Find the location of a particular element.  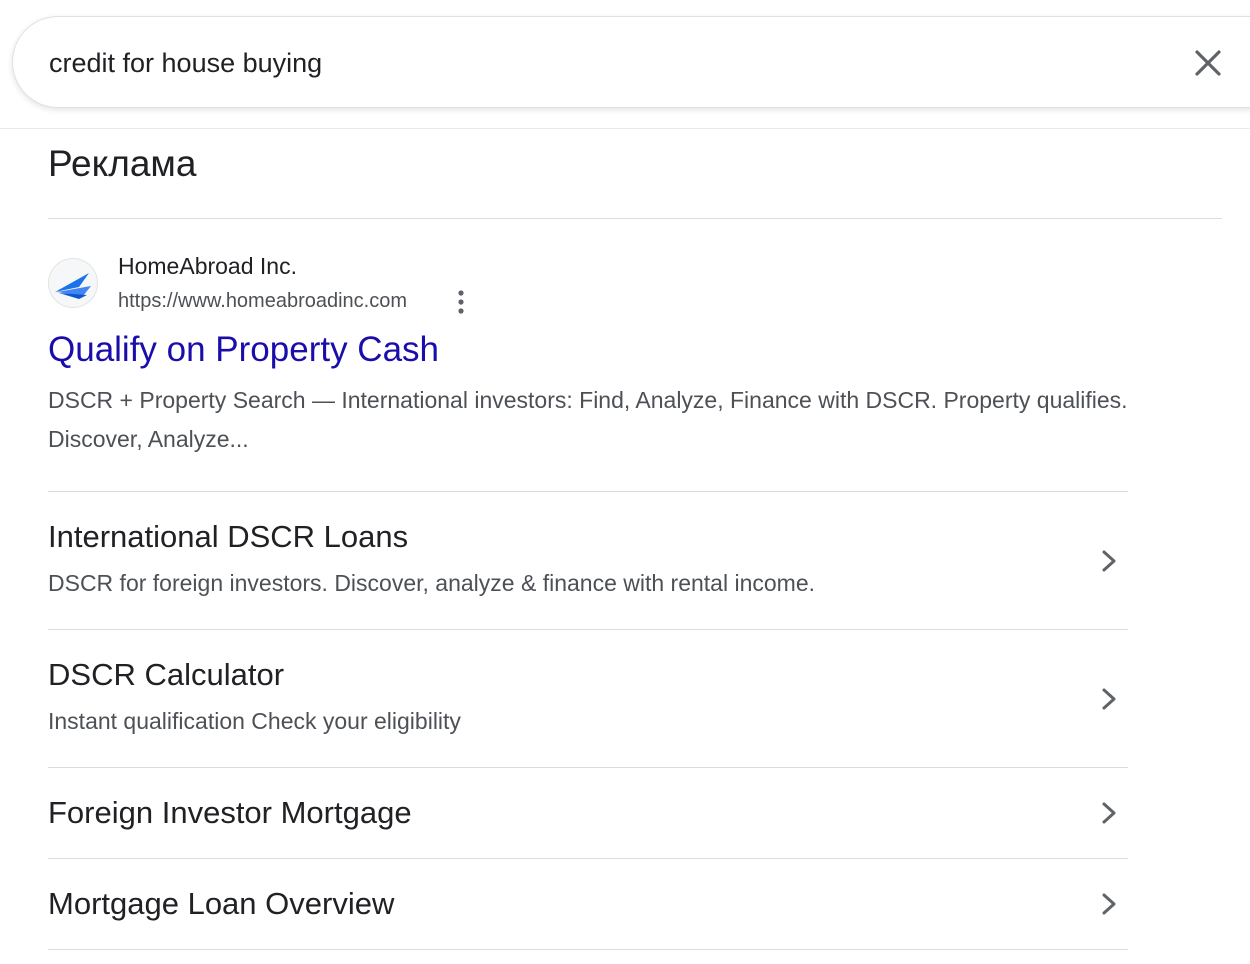

ad-options-button is located at coordinates (461, 302).